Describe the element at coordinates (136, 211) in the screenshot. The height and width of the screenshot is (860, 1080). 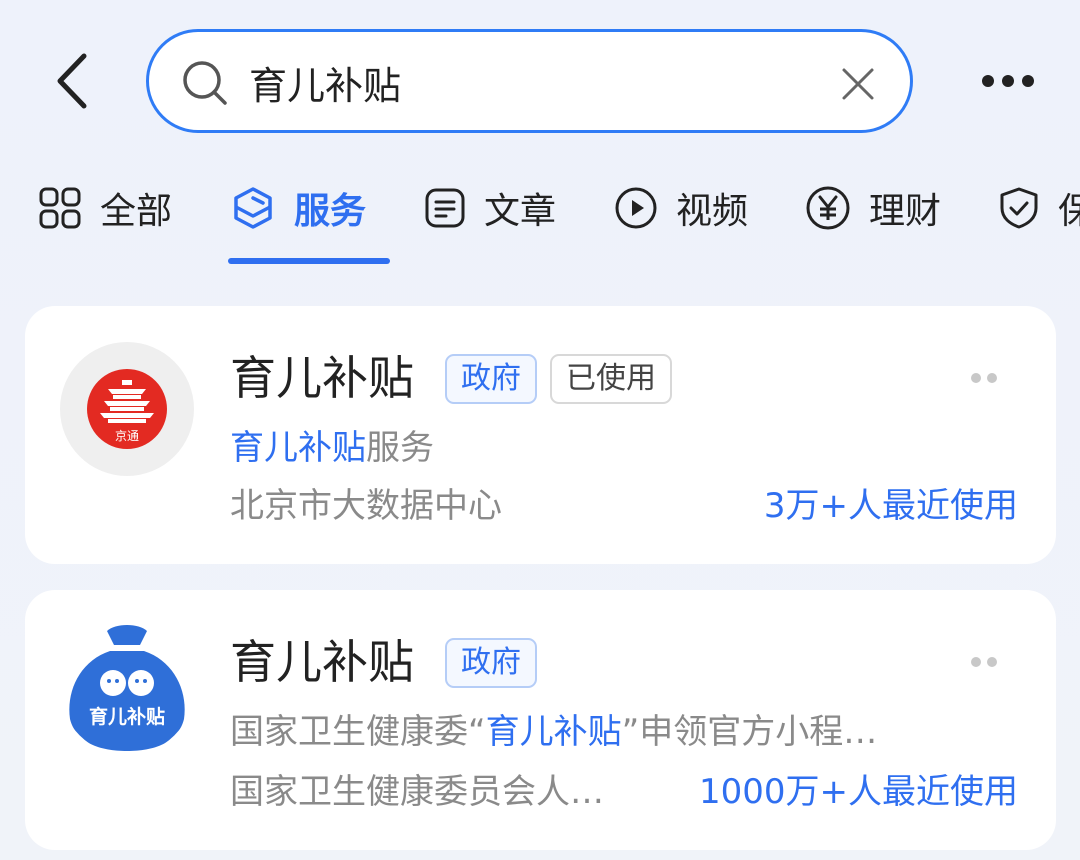
I see `tab-label: 全部` at that location.